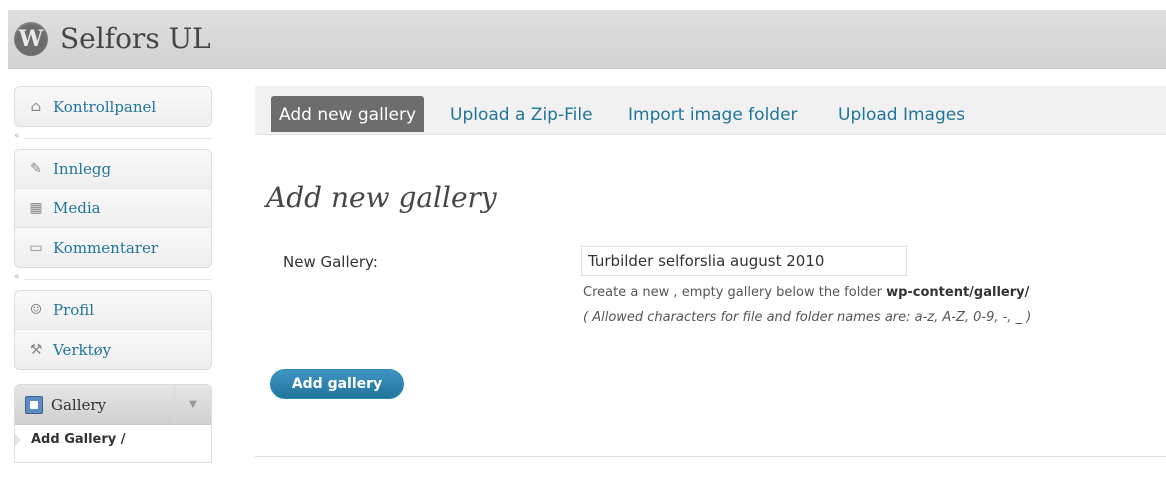 The height and width of the screenshot is (479, 1166). I want to click on sidebar-item-dashboard: ⌂ Kontrollpanel, so click(113, 106).